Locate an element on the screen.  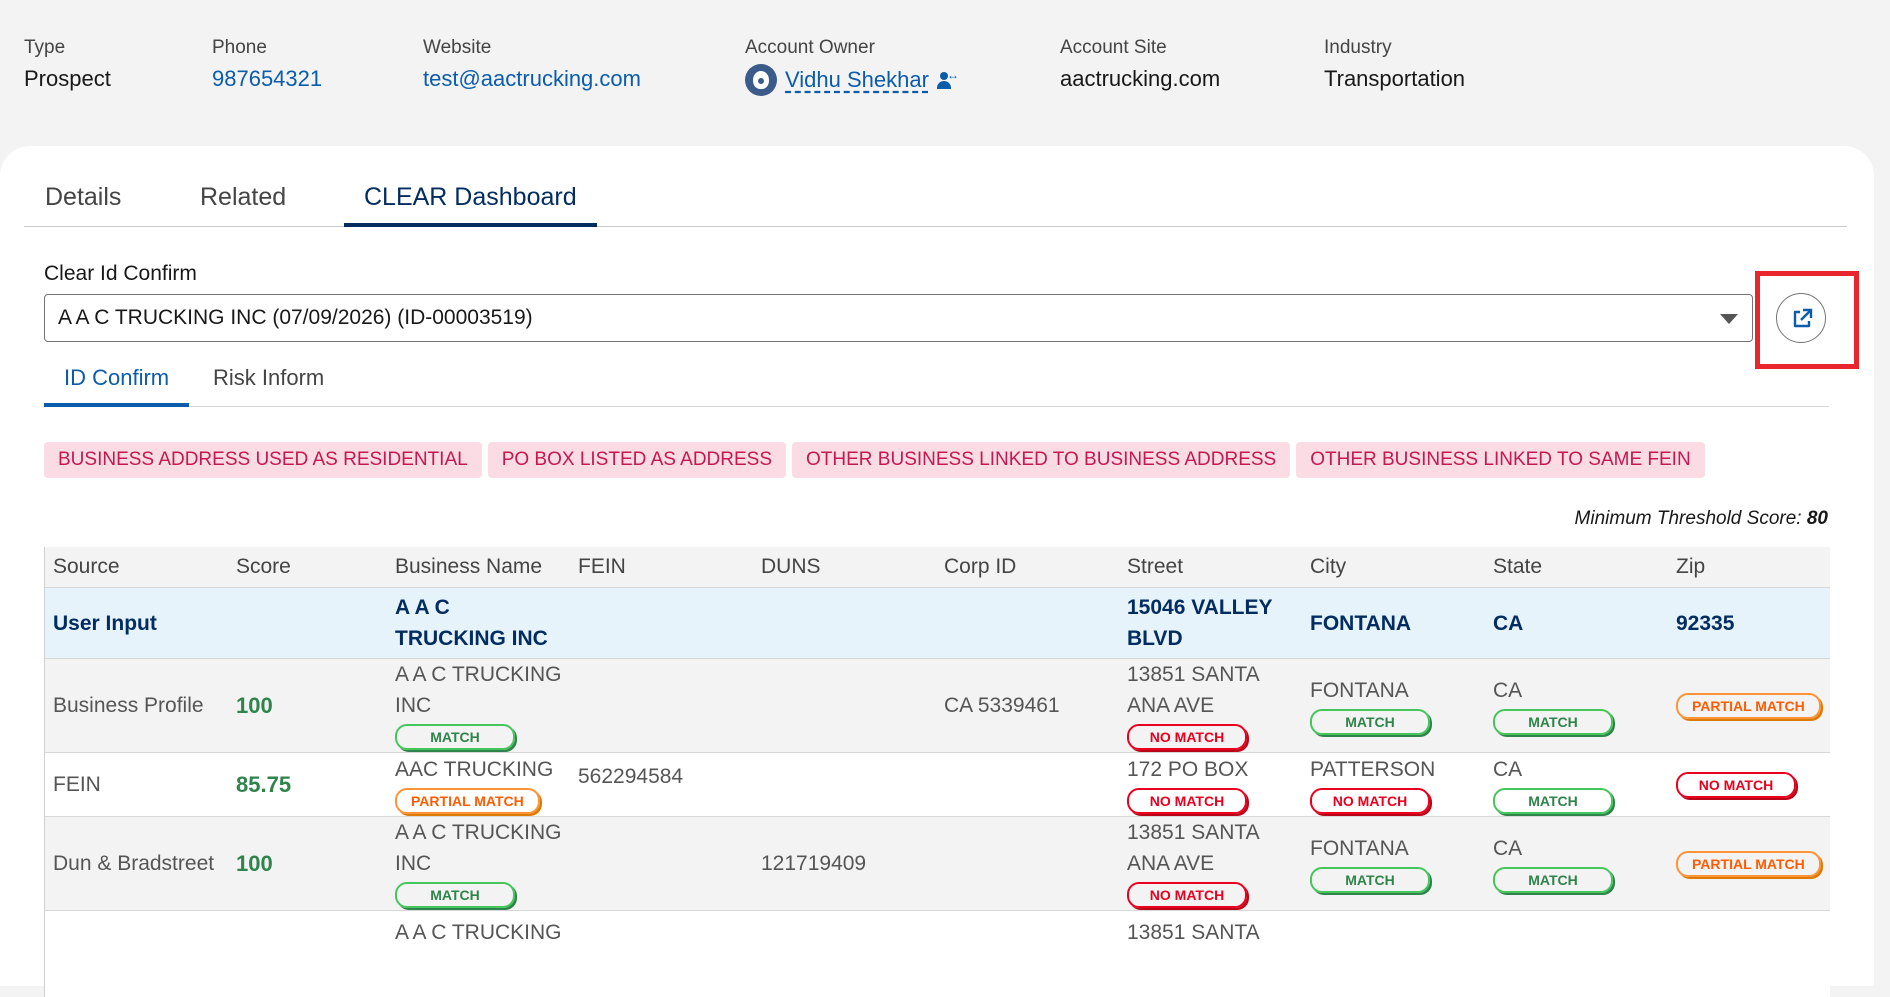
industry-field: Industry Transportation is located at coordinates (1394, 65).